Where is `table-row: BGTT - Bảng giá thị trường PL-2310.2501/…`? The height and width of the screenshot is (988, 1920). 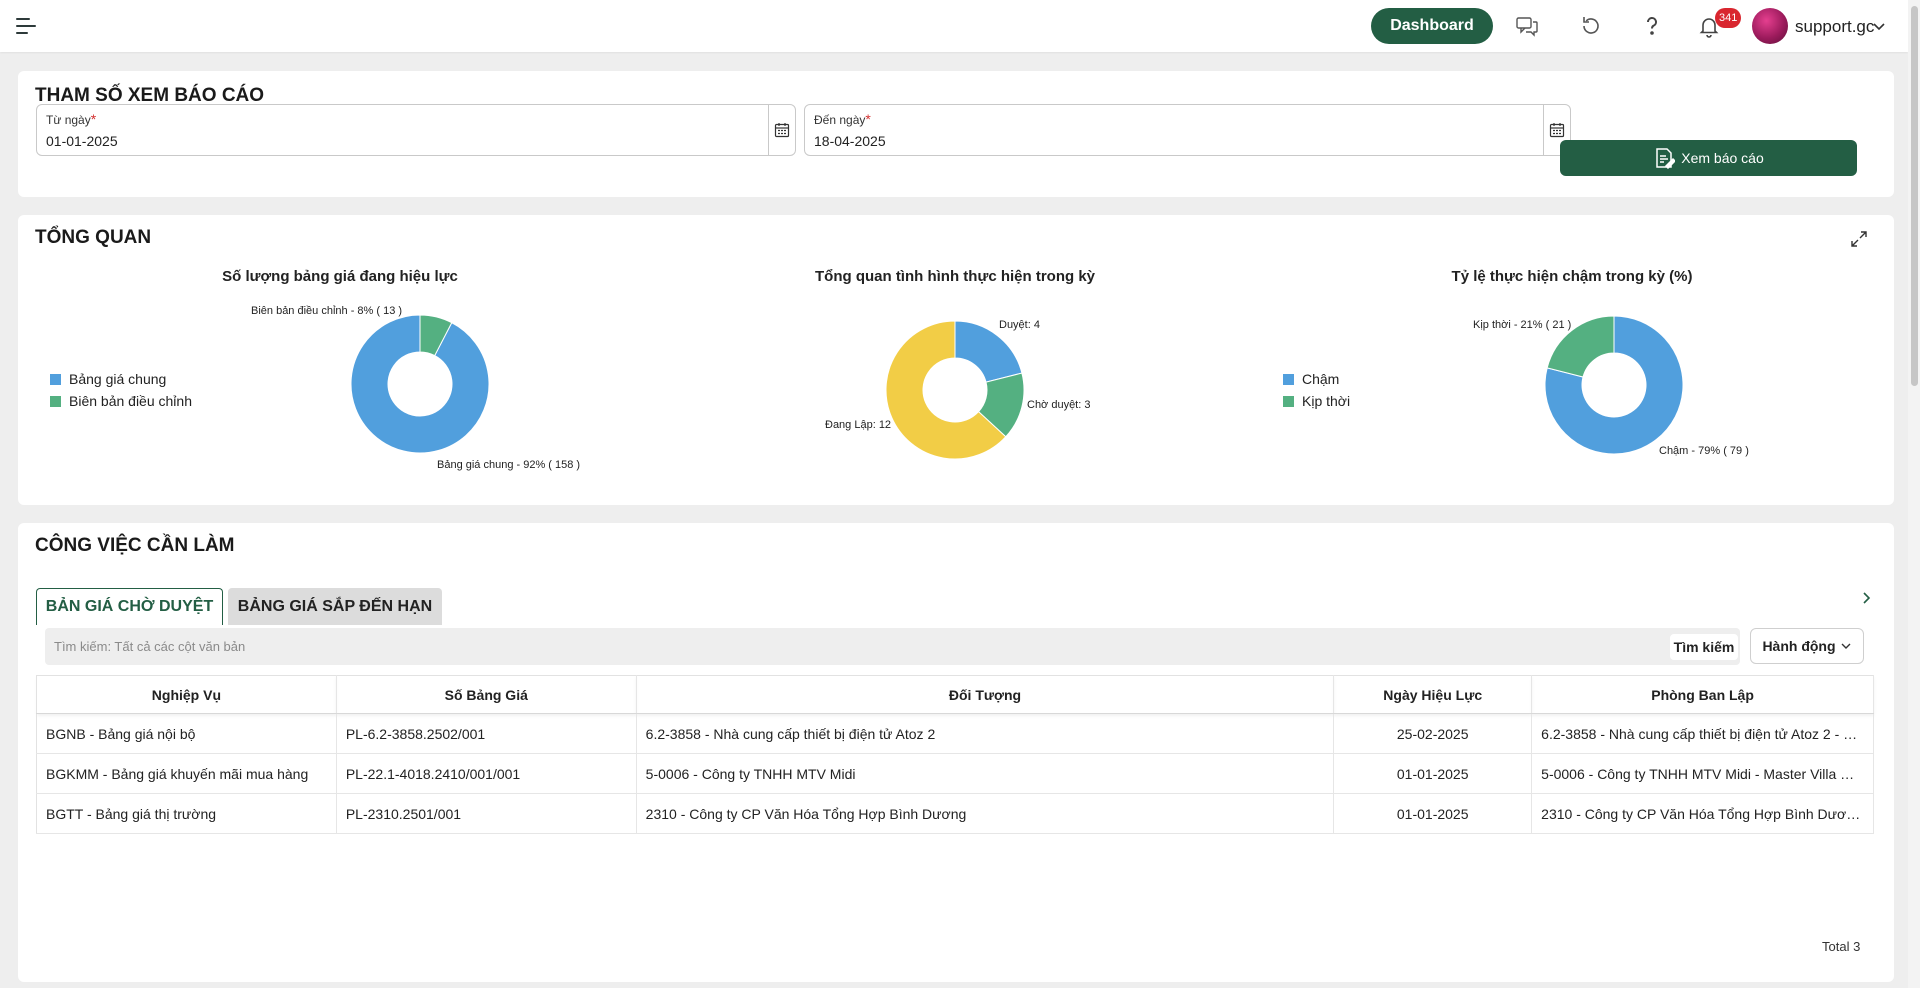
table-row: BGTT - Bảng giá thị trường PL-2310.2501/… is located at coordinates (955, 813).